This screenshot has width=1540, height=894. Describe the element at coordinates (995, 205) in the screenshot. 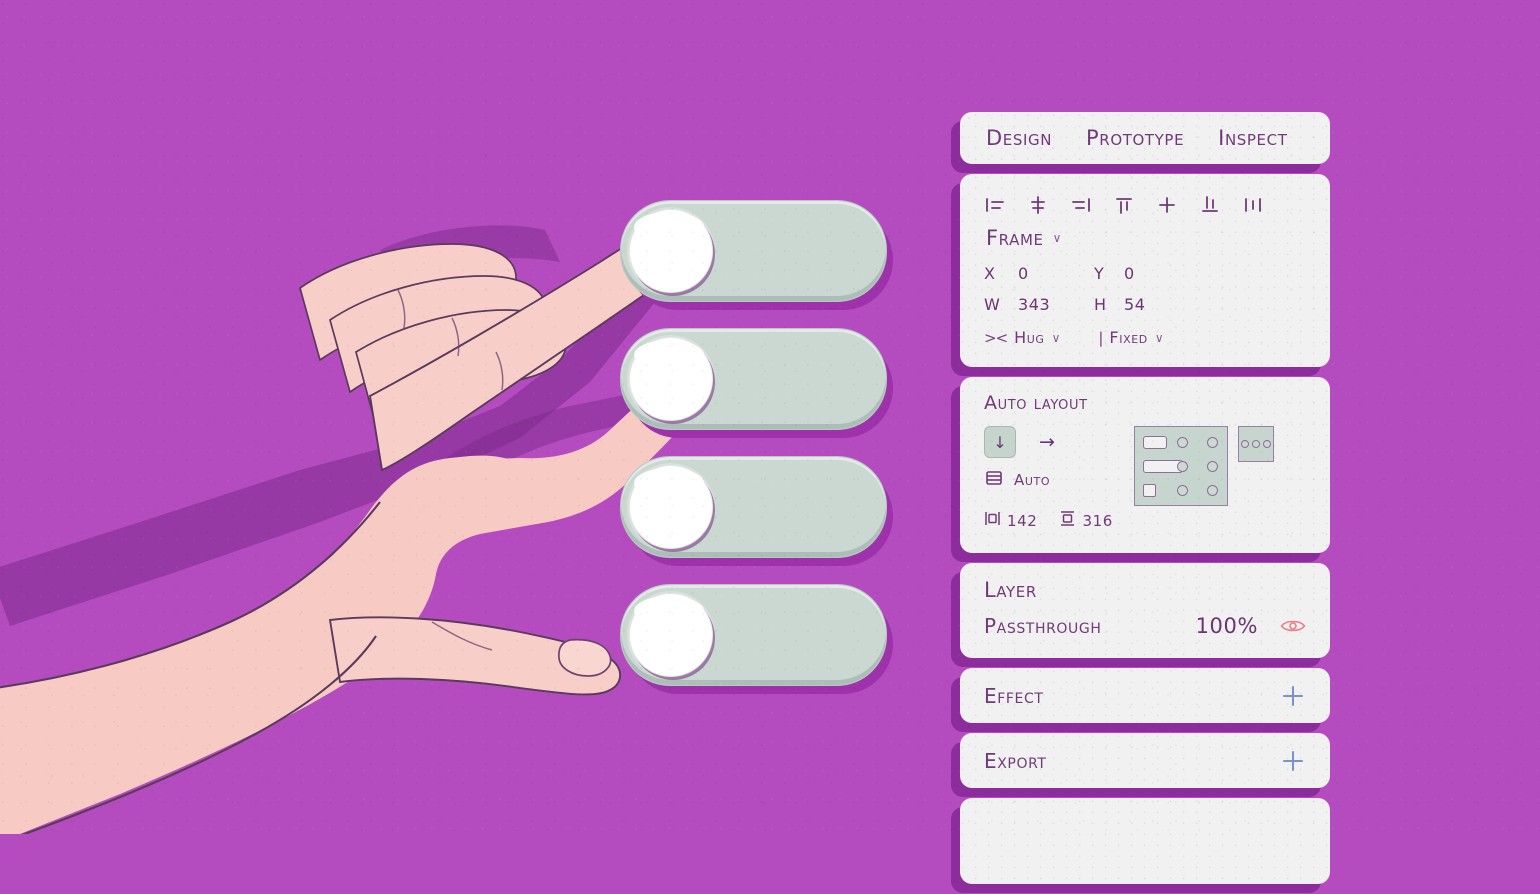

I see `align-left-icon` at that location.